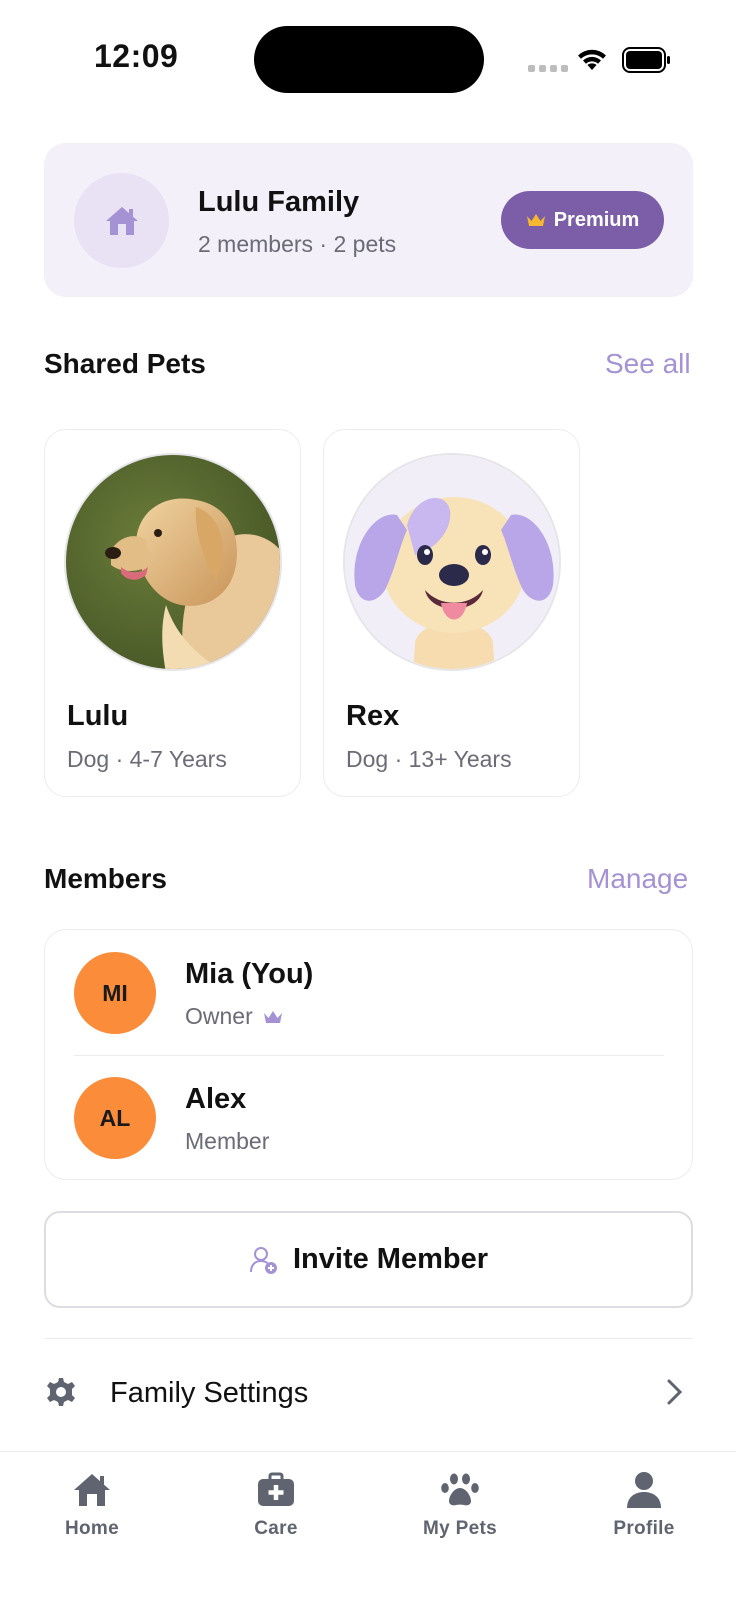  I want to click on member-name: Alex, so click(216, 1099).